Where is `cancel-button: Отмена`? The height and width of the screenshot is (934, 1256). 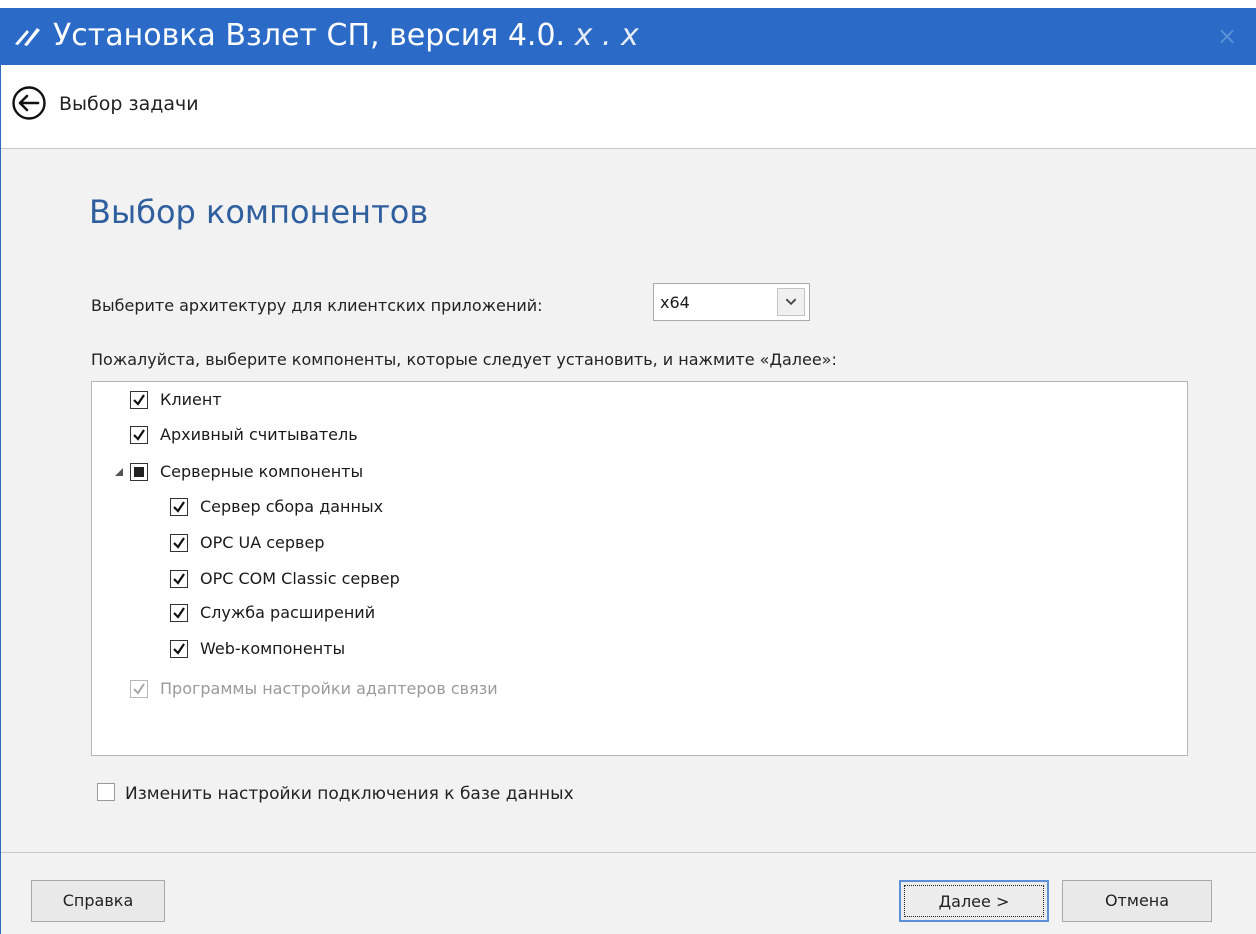
cancel-button: Отмена is located at coordinates (1137, 901).